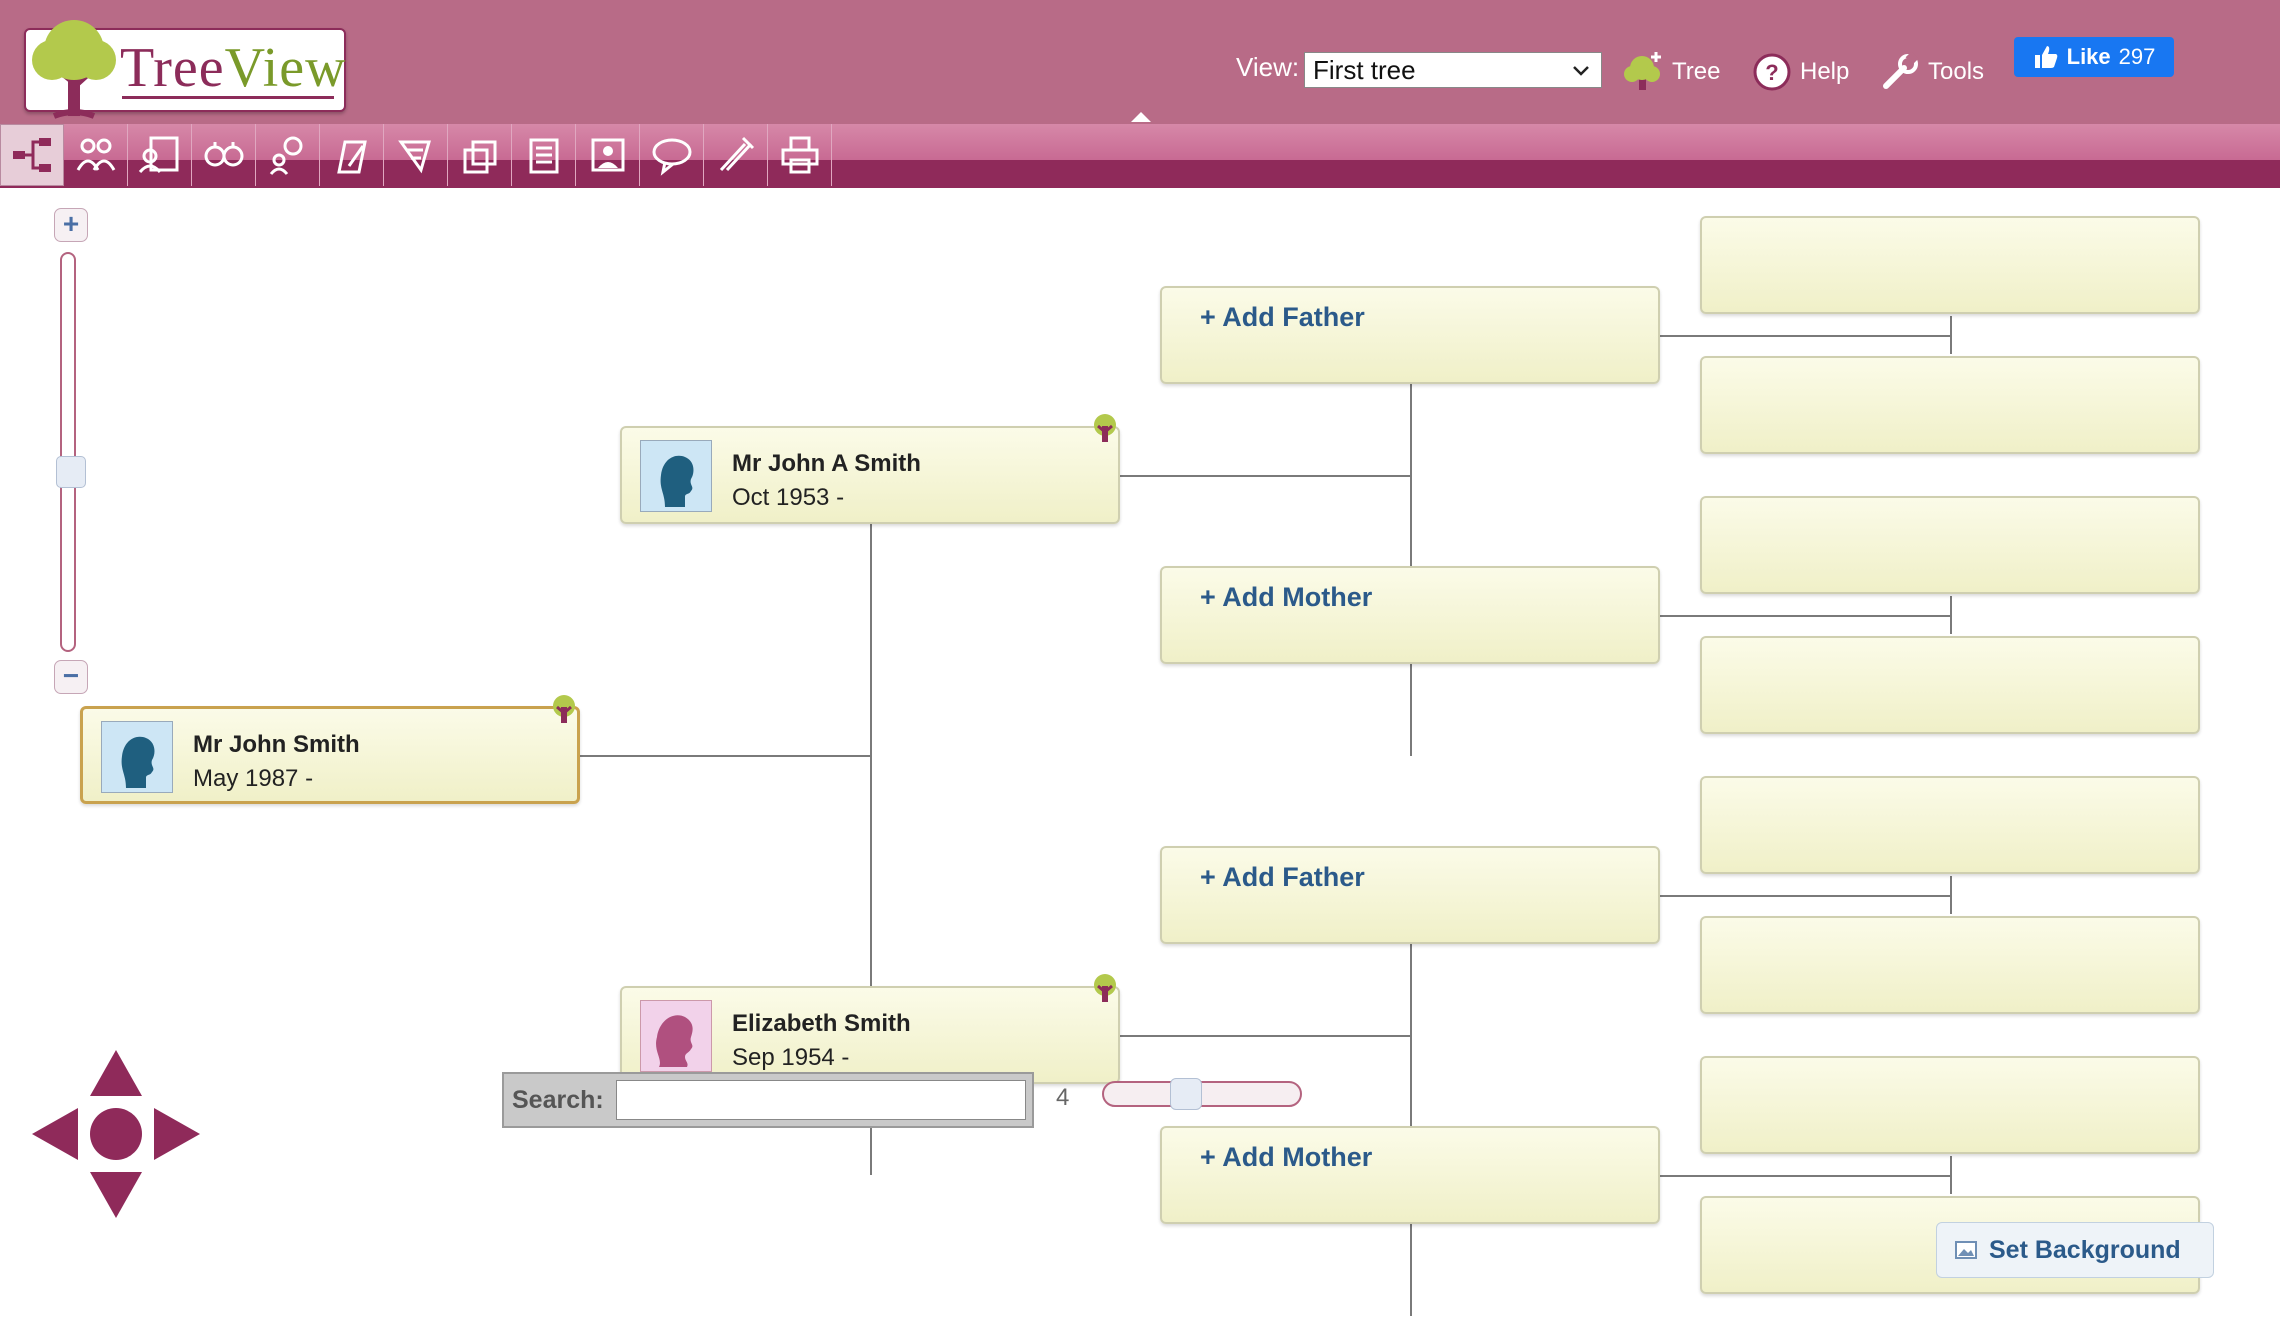  Describe the element at coordinates (1282, 317) in the screenshot. I see `add-father-label: + Add Father` at that location.